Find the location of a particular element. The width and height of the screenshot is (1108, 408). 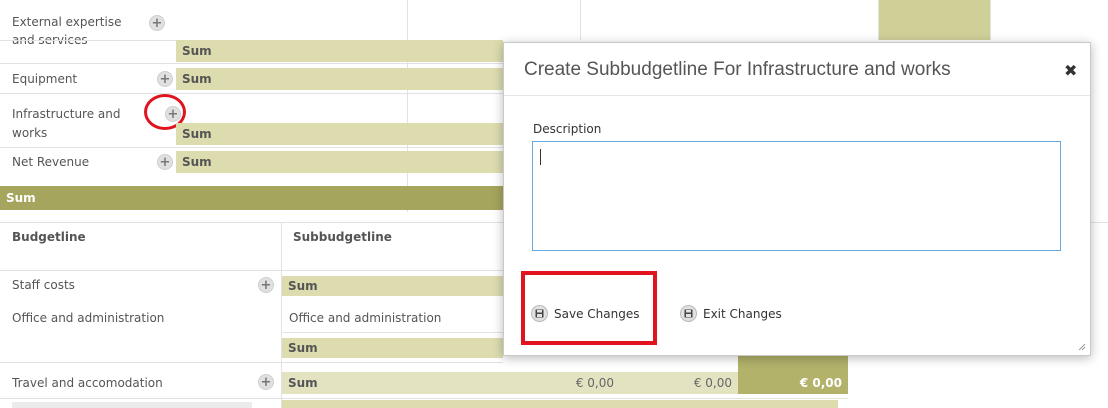

add-subbudgetline-equipment-button: + is located at coordinates (165, 79).